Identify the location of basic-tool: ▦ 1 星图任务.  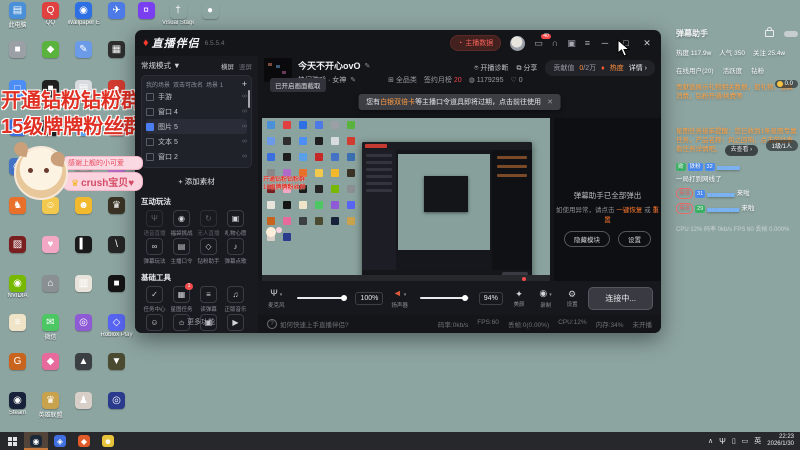
(181, 298).